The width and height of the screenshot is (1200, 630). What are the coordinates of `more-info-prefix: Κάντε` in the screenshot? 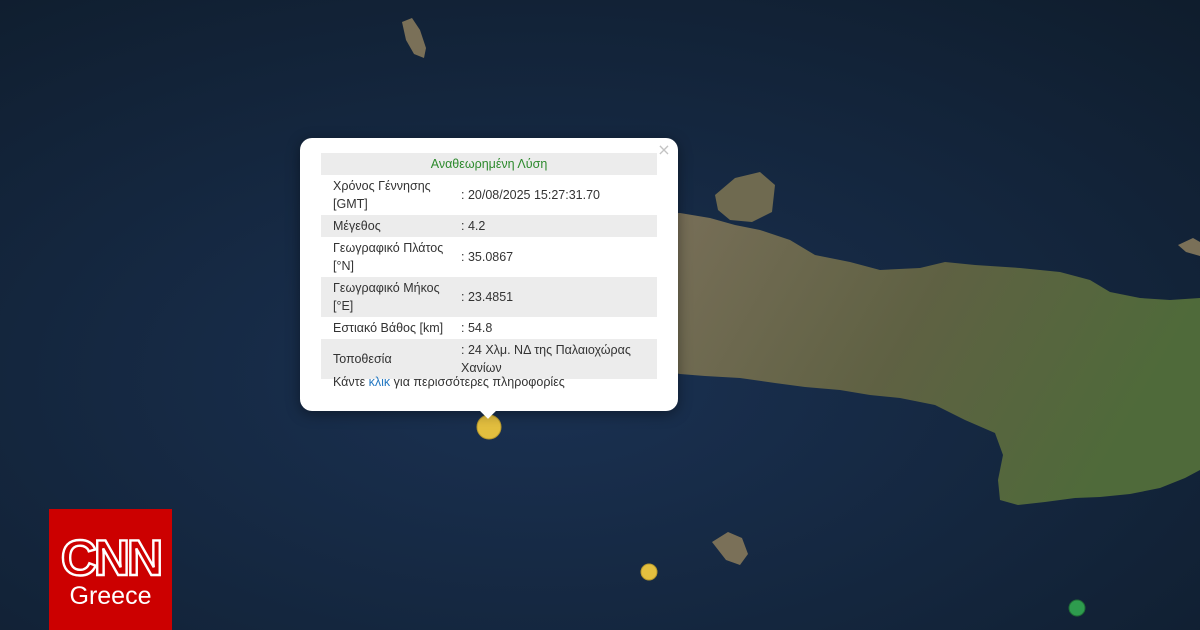 It's located at (349, 382).